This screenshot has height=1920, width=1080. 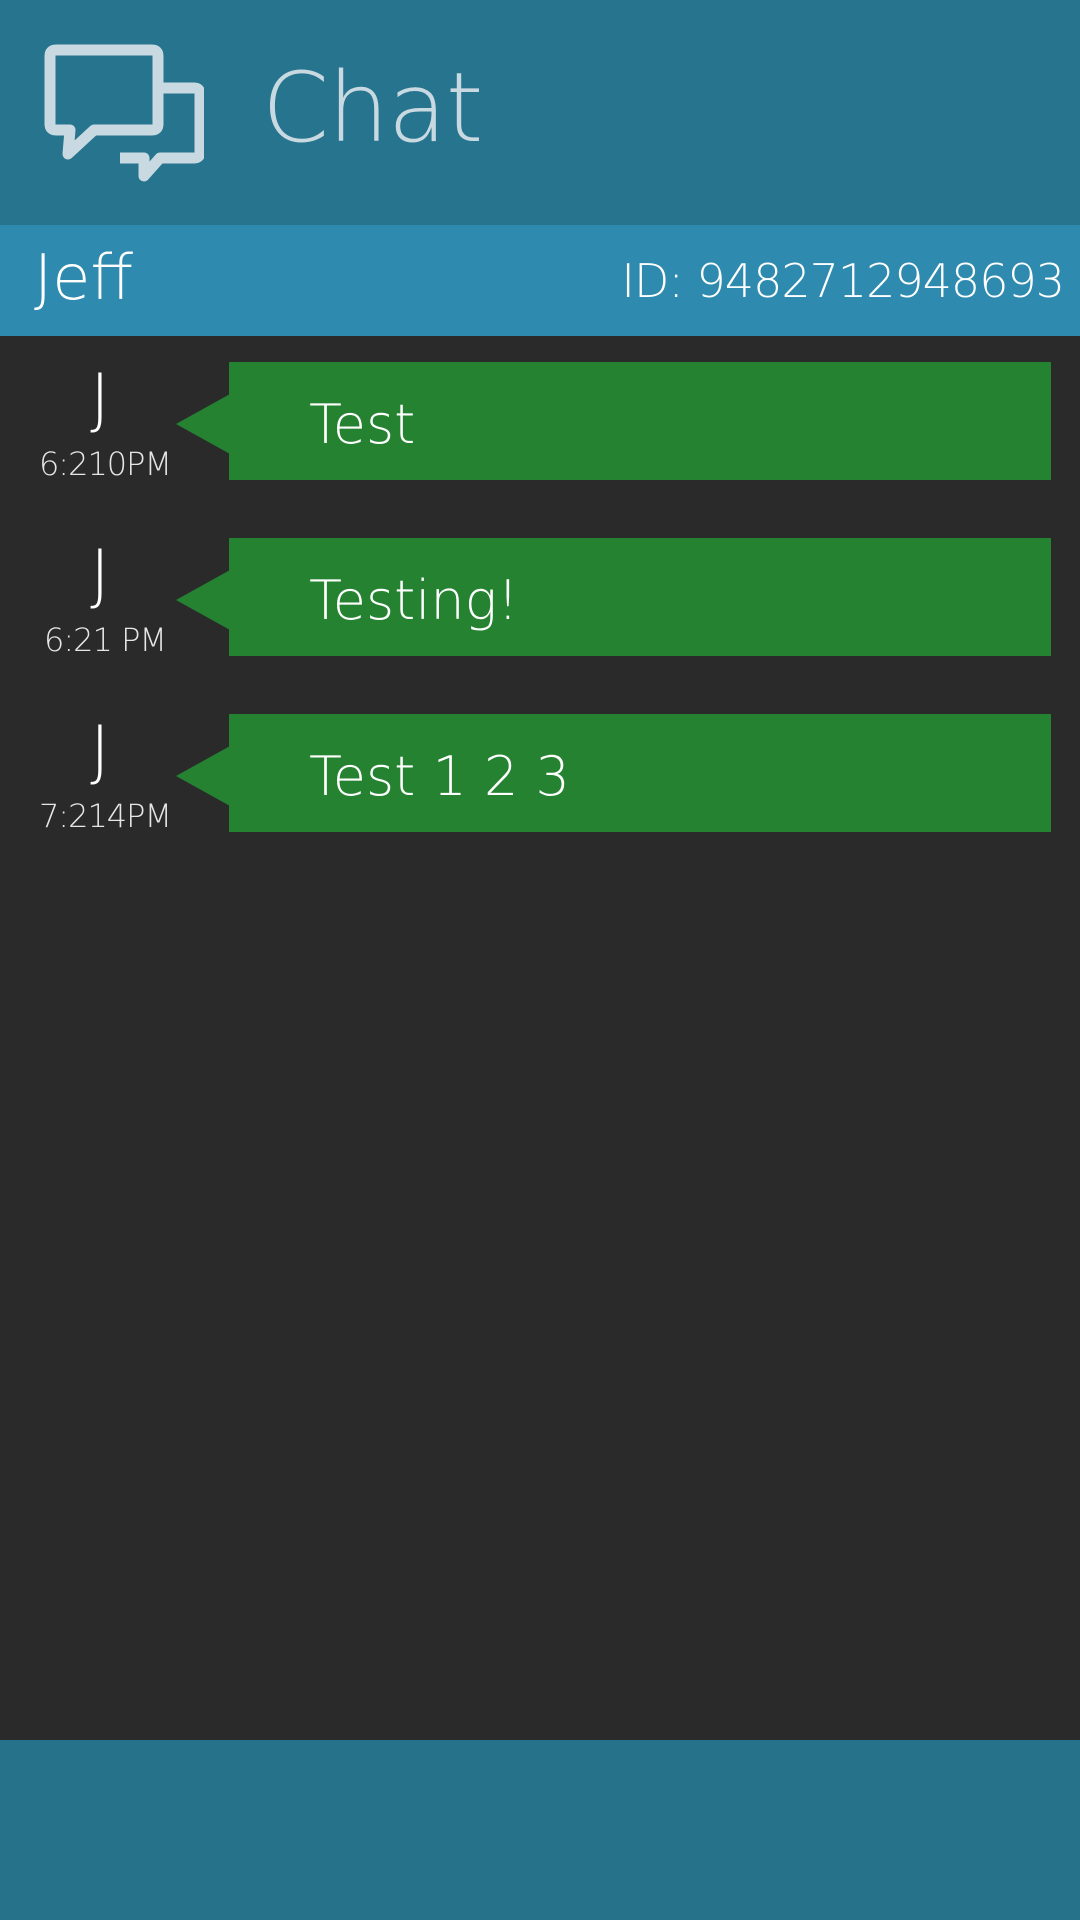 What do you see at coordinates (105, 640) in the screenshot?
I see `message-timestamp: 6:21 PM` at bounding box center [105, 640].